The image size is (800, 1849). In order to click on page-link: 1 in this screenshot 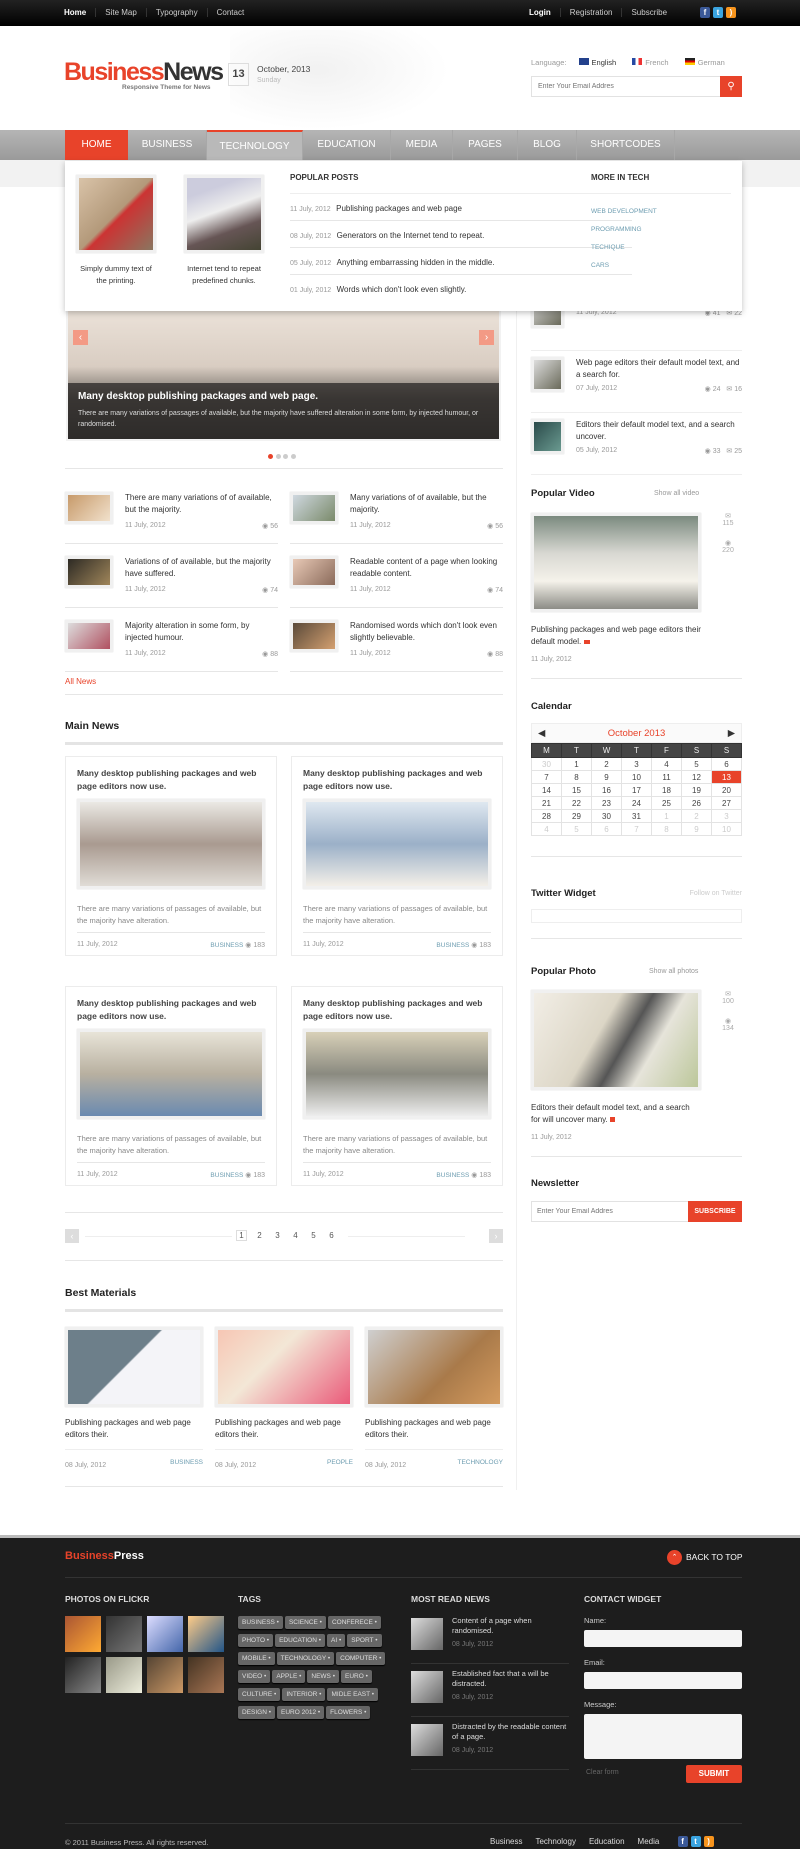, I will do `click(241, 1235)`.